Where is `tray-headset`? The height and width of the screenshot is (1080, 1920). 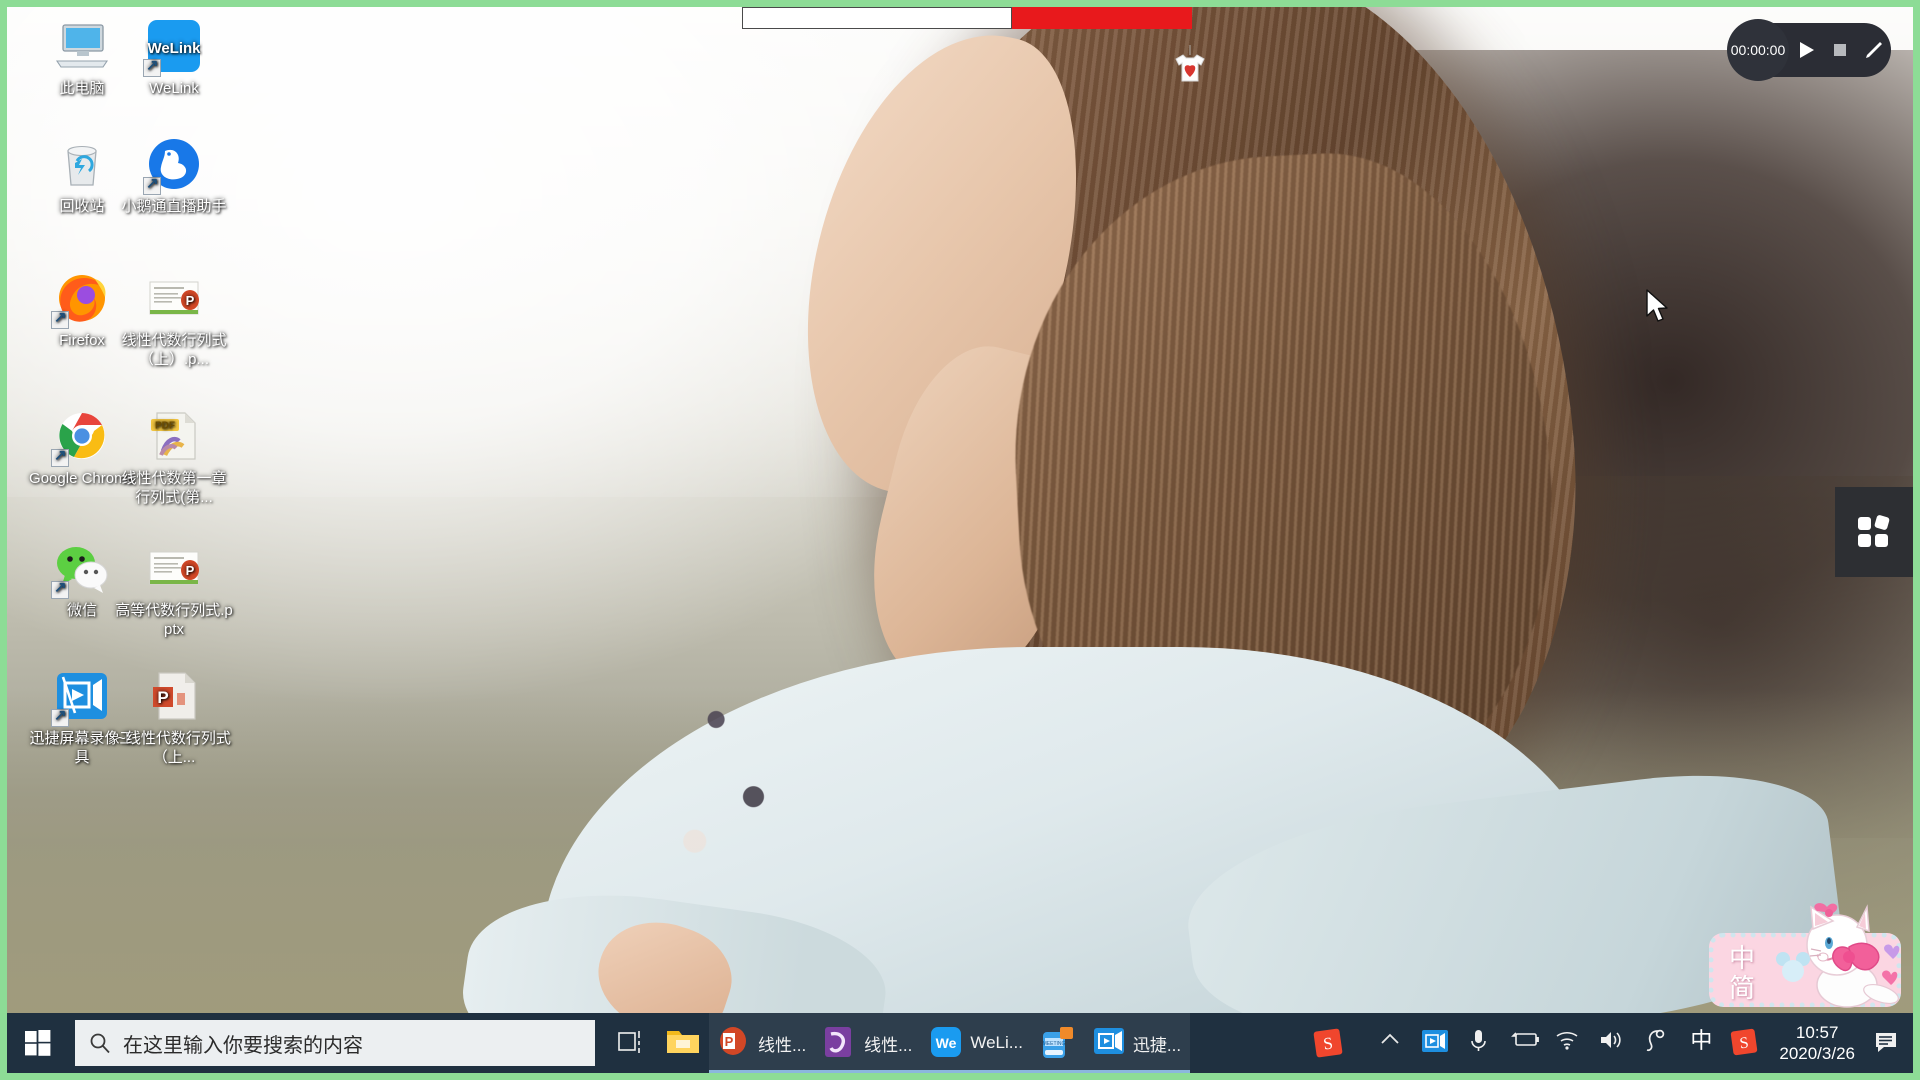
tray-headset is located at coordinates (1657, 1043).